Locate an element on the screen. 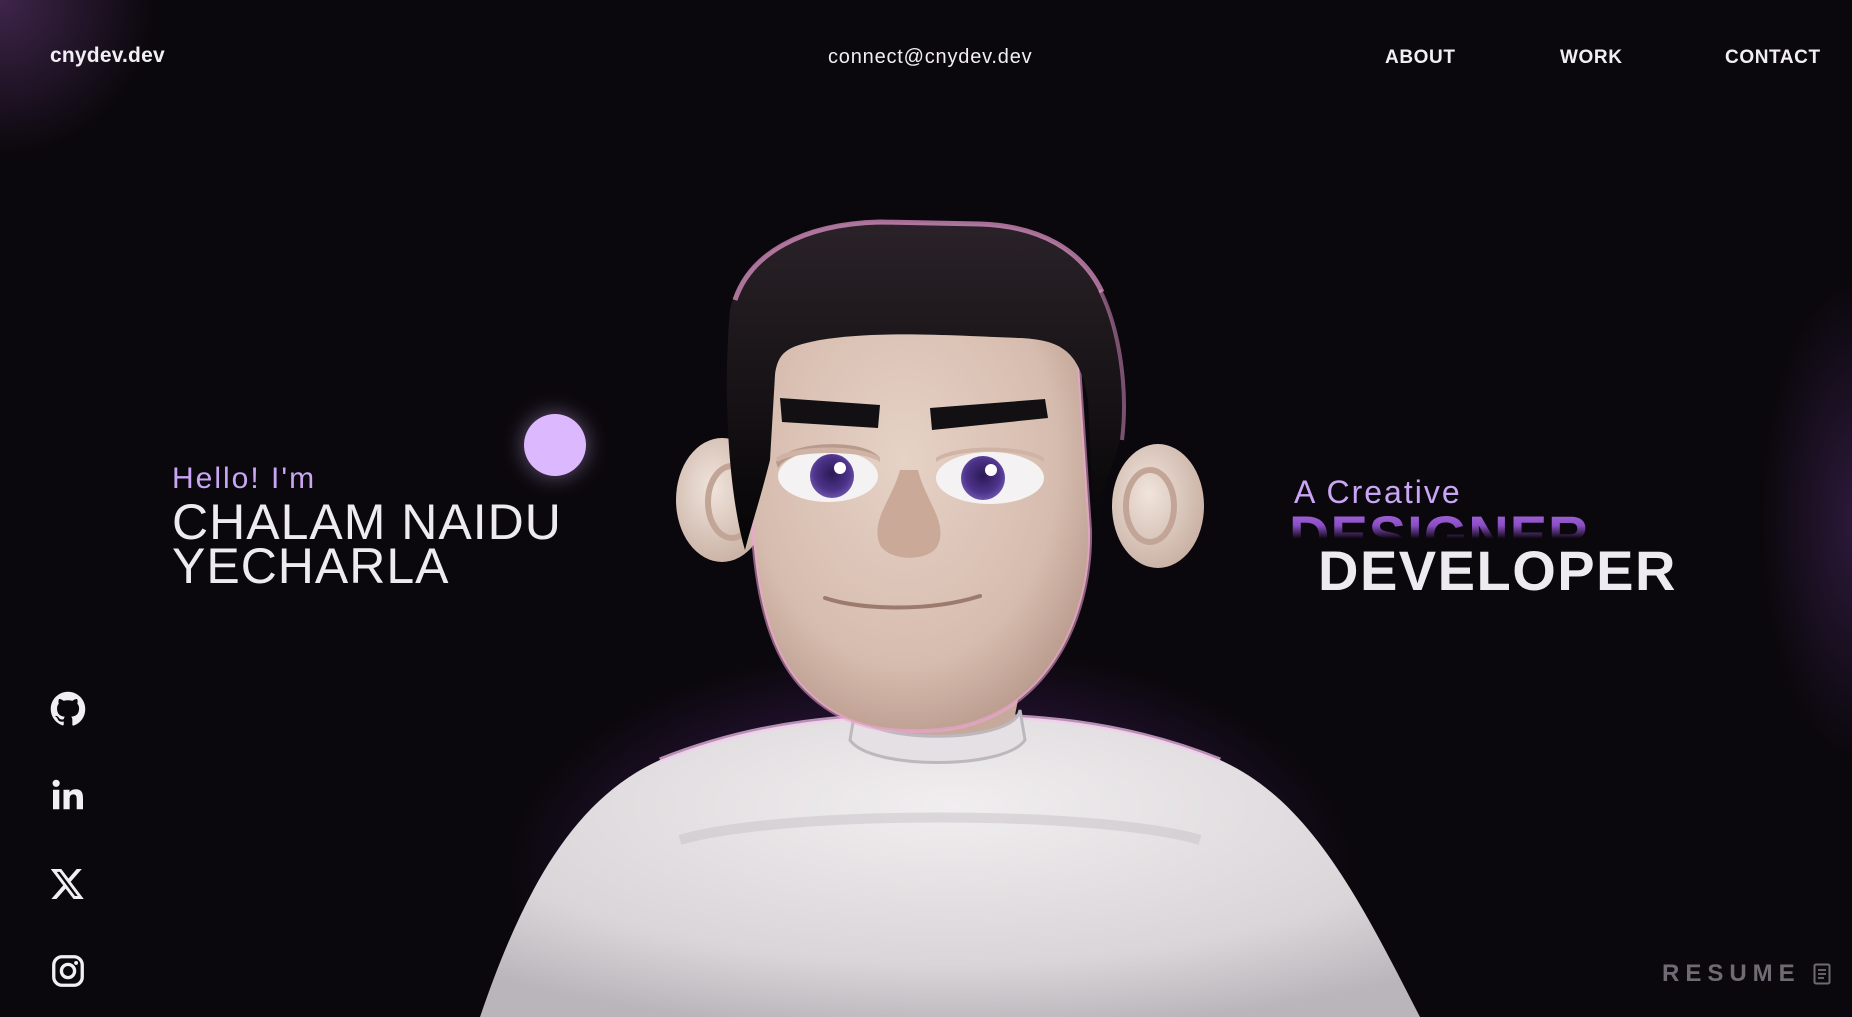  linkedin-icon is located at coordinates (67, 794).